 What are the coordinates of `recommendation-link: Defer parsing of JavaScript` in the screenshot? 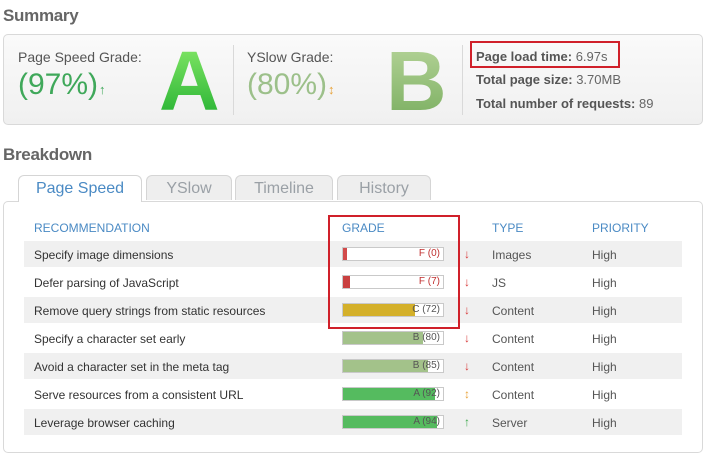 It's located at (106, 283).